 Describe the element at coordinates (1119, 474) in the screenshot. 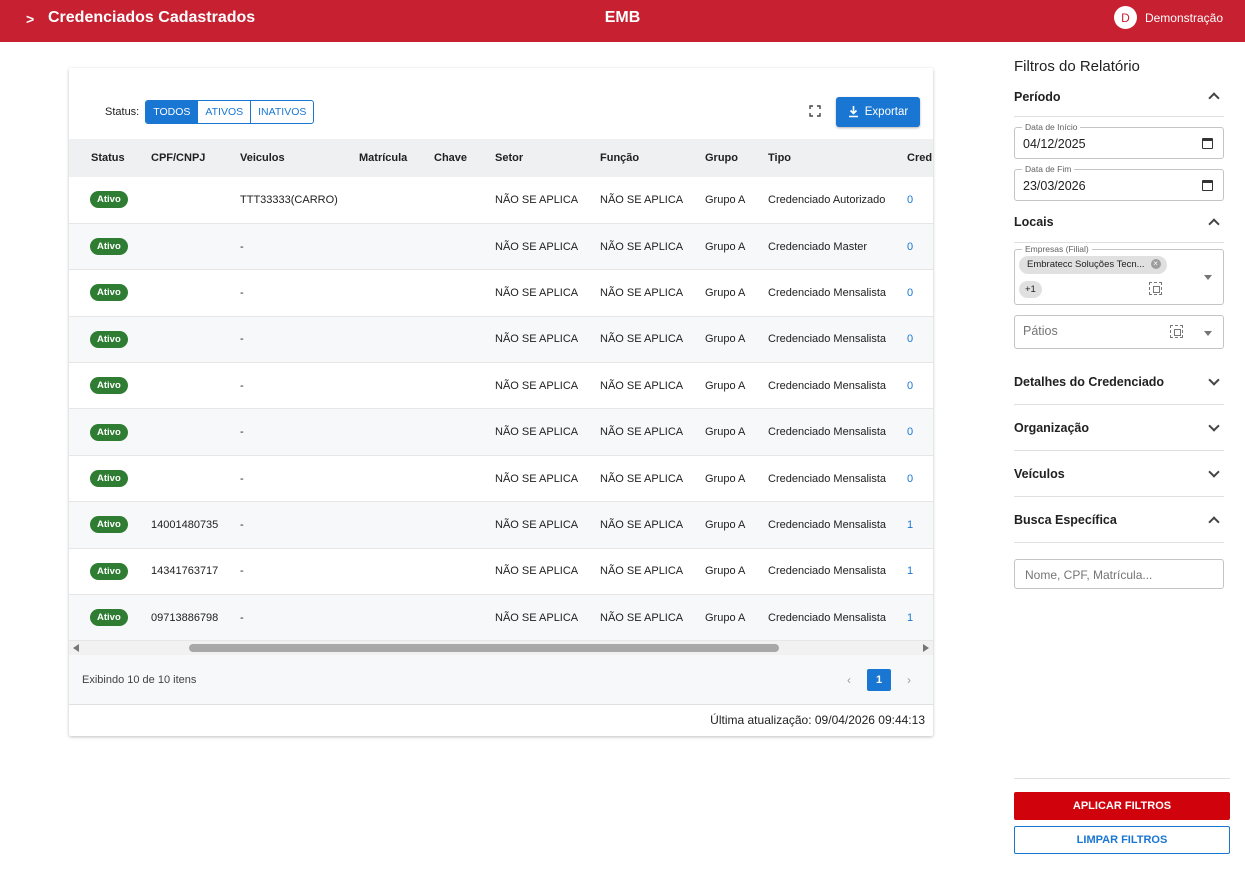

I see `section-veiculos: Veículos` at that location.